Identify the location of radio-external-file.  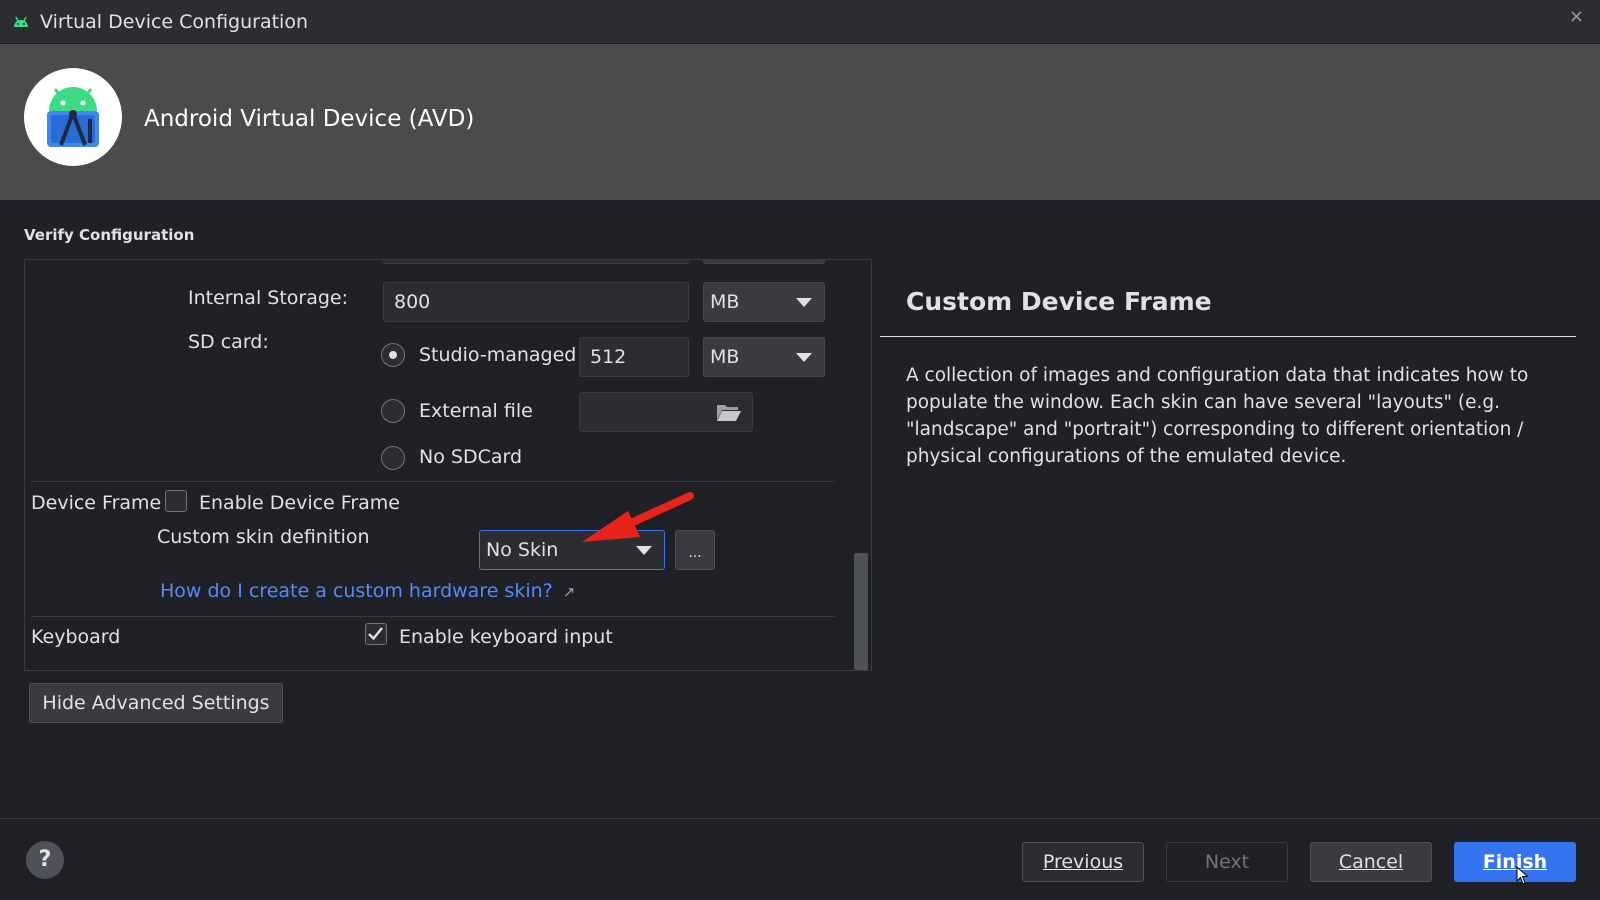
(393, 411).